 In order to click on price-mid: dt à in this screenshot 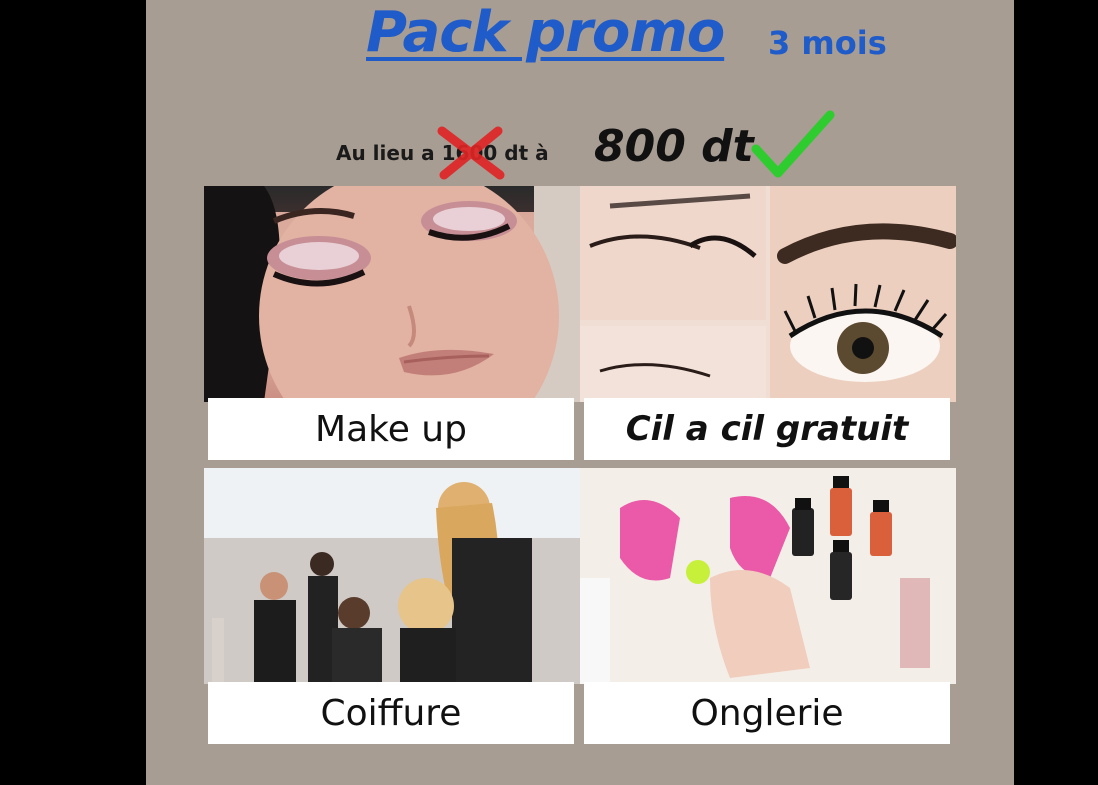, I will do `click(526, 153)`.